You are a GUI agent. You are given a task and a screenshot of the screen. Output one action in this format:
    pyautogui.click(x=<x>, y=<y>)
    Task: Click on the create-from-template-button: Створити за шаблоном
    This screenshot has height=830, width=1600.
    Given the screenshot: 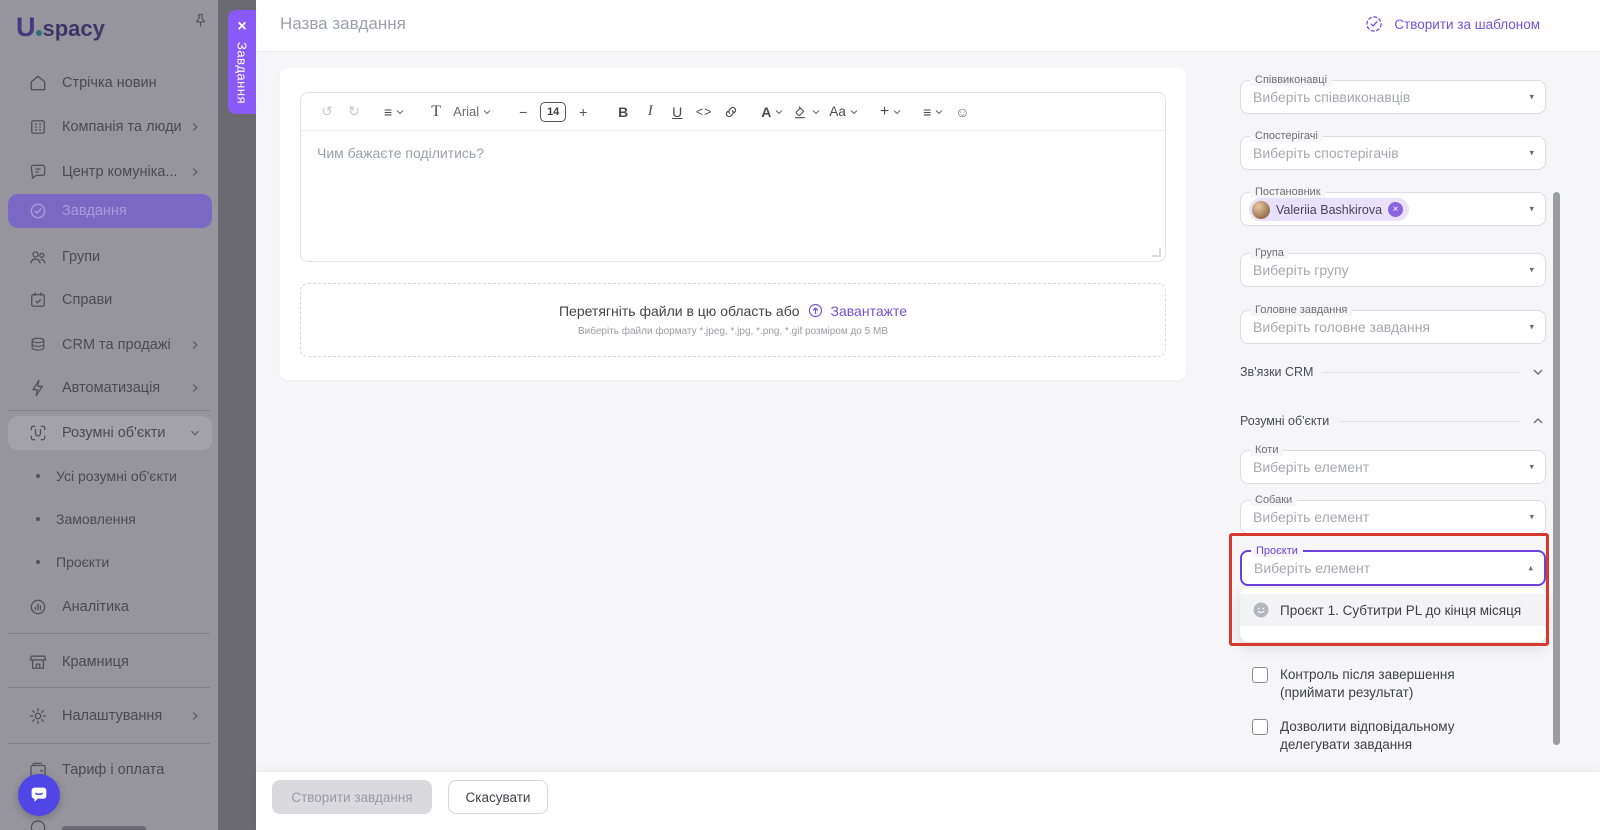 What is the action you would take?
    pyautogui.click(x=1452, y=24)
    